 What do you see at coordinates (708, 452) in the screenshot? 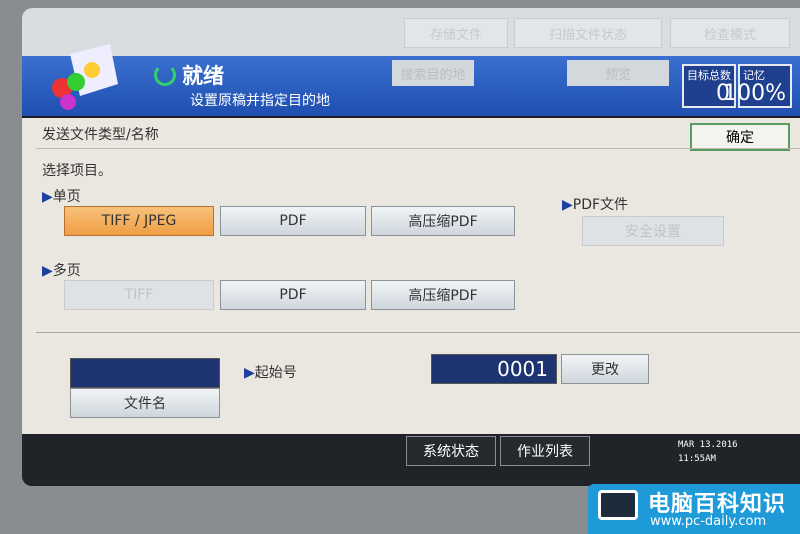
I see `clock: MAR 13.2016 11:55AM` at bounding box center [708, 452].